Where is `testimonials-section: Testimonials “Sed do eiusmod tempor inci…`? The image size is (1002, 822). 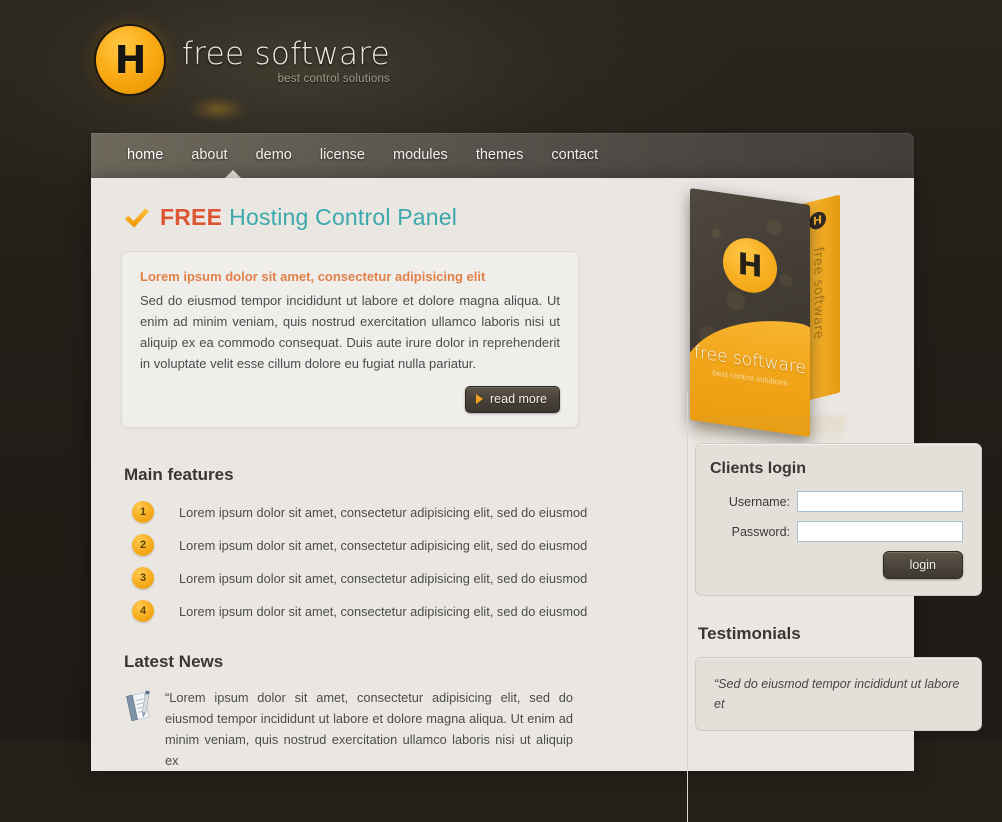 testimonials-section: Testimonials “Sed do eiusmod tempor inci… is located at coordinates (838, 677).